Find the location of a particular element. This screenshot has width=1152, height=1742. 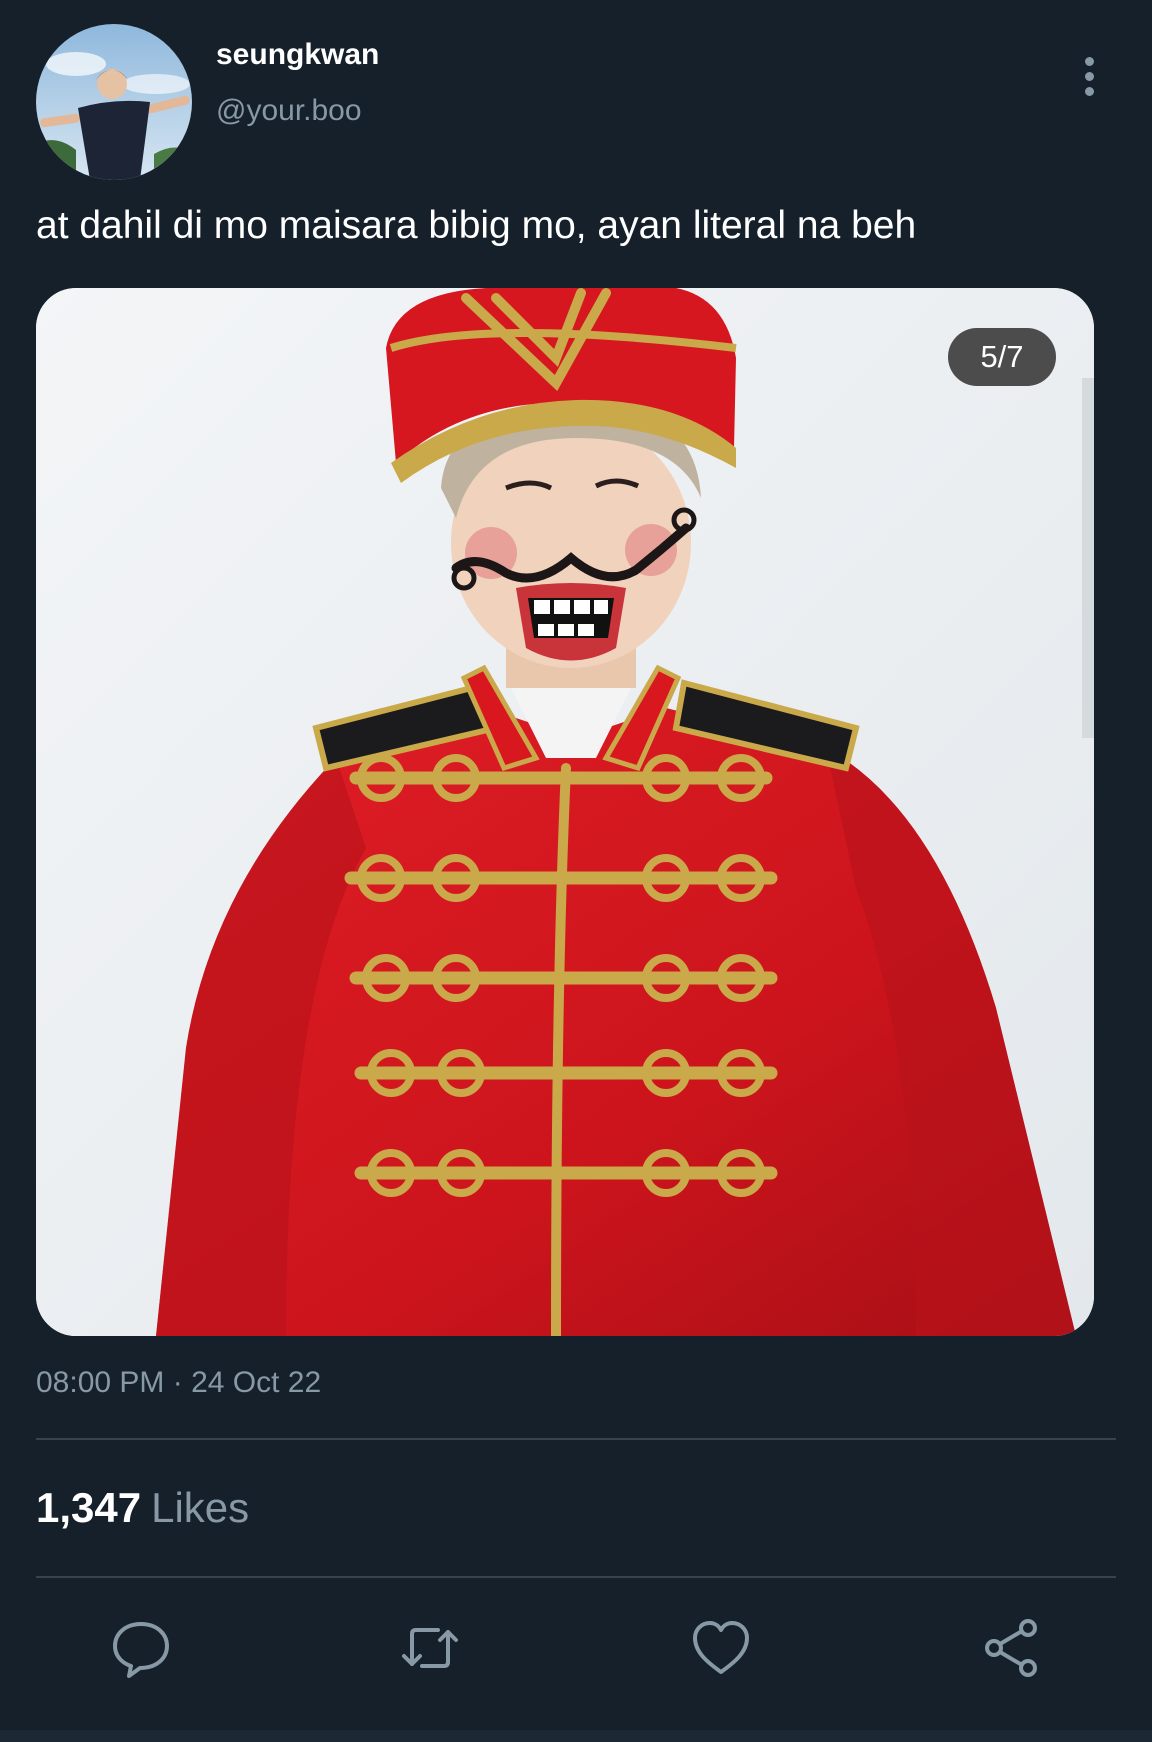

bottom-bar is located at coordinates (576, 1736).